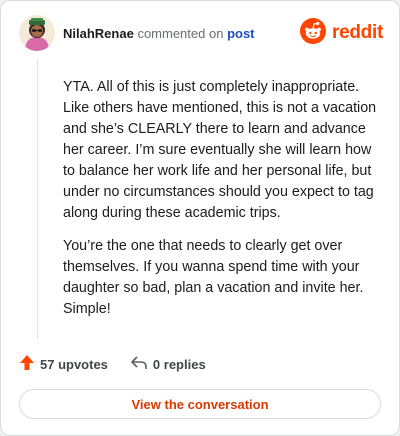  I want to click on reddit-snoo-icon, so click(313, 33).